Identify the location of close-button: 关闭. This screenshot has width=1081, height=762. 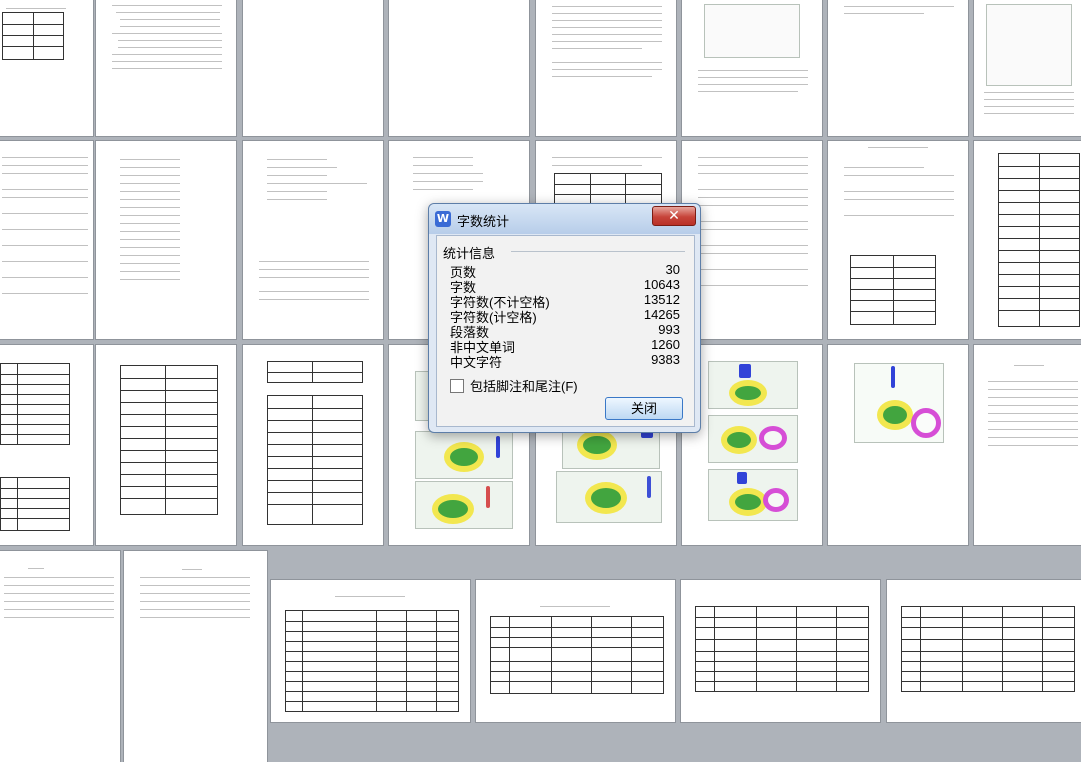
(644, 408).